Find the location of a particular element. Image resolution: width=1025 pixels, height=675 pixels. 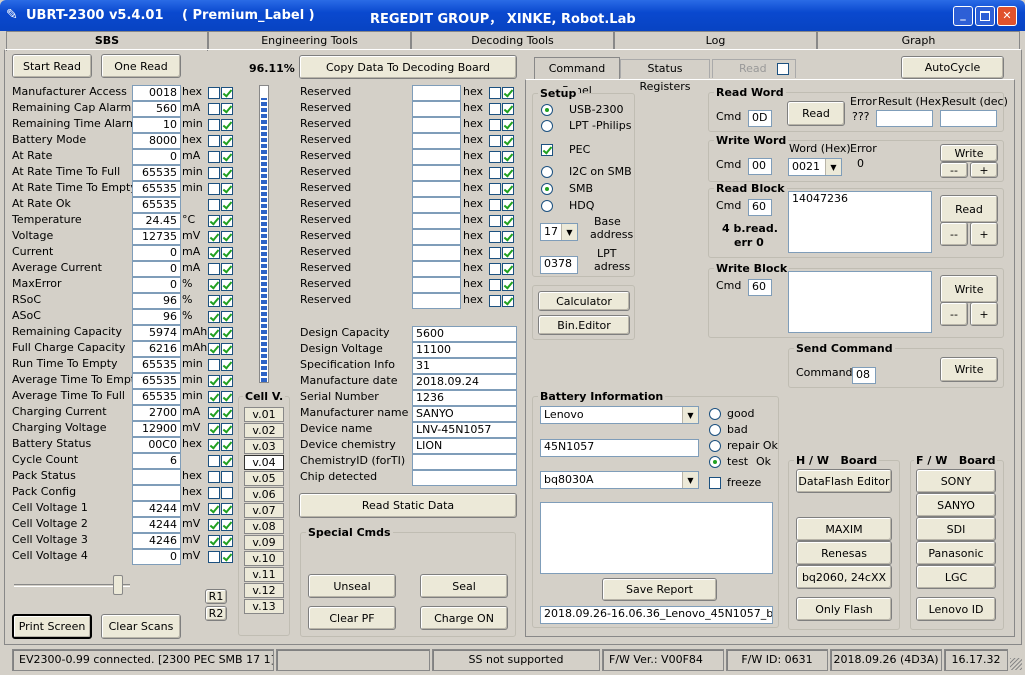

r1-button: R1 is located at coordinates (216, 596).